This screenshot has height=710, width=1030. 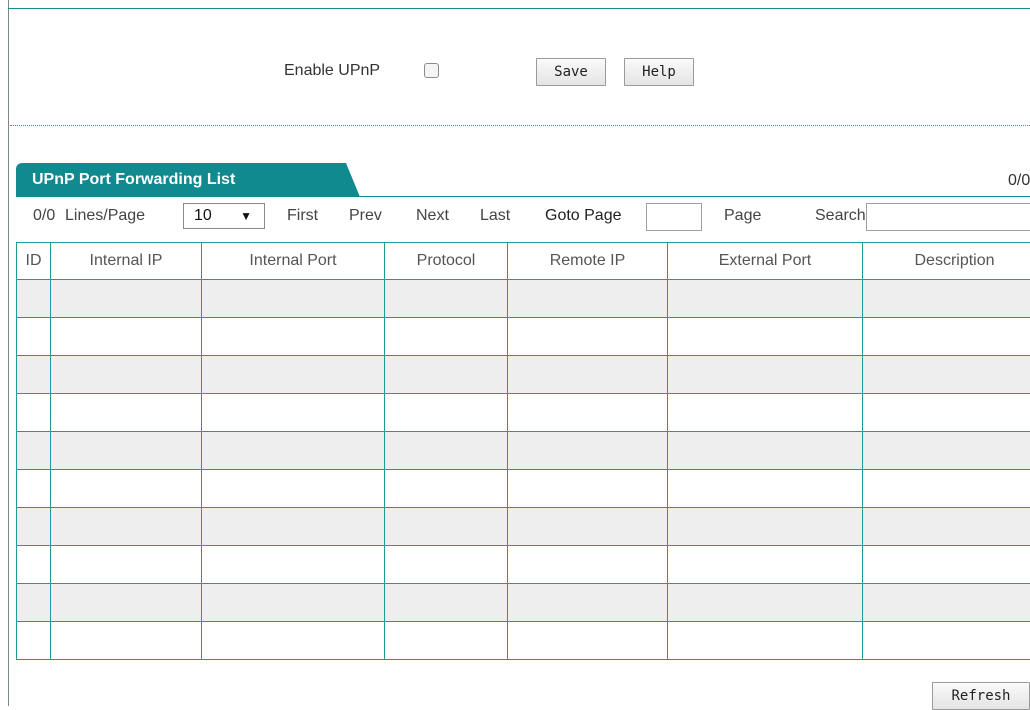 What do you see at coordinates (742, 216) in the screenshot?
I see `page-label: Page` at bounding box center [742, 216].